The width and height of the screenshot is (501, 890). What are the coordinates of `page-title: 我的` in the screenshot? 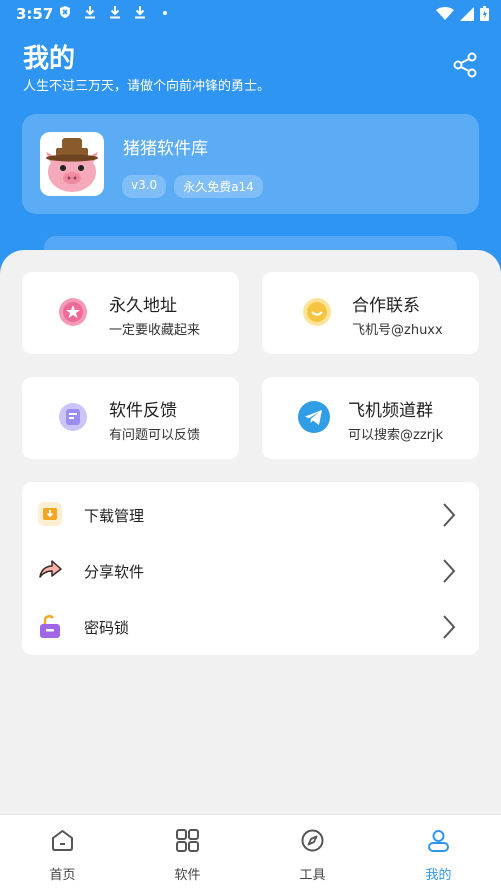 It's located at (49, 59).